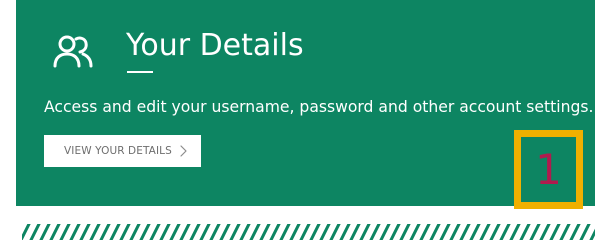  I want to click on hatch-divider, so click(308, 232).